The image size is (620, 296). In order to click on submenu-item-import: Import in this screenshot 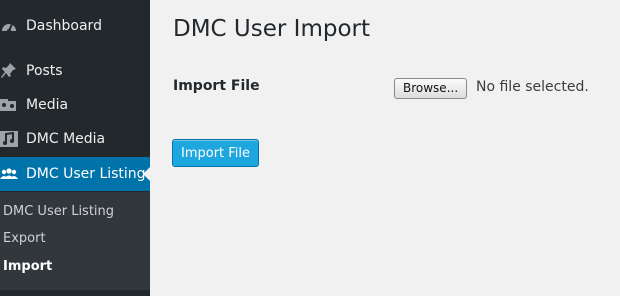, I will do `click(27, 266)`.